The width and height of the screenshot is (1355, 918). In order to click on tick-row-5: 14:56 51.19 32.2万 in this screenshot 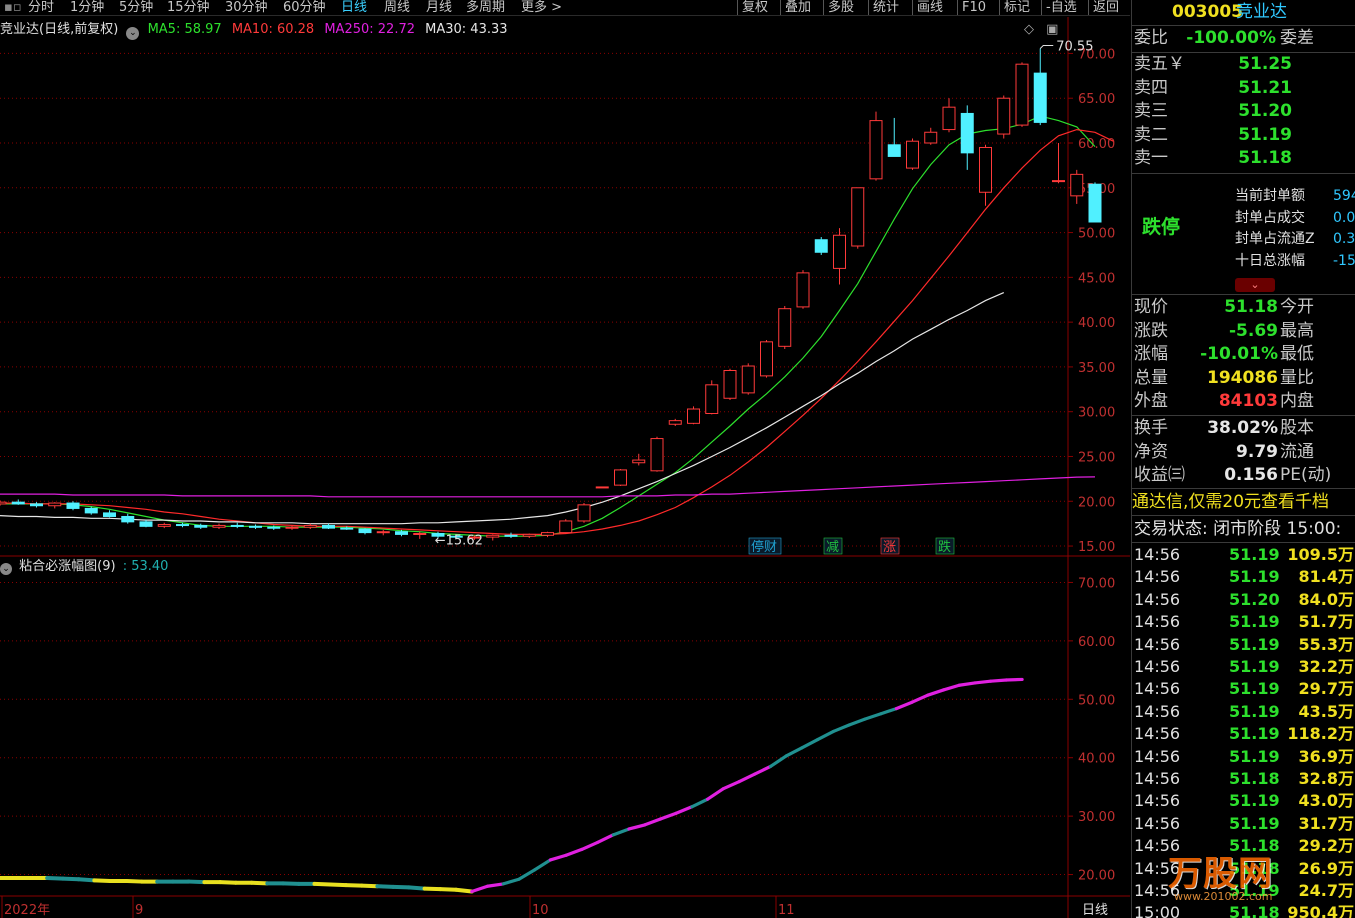, I will do `click(1243, 667)`.